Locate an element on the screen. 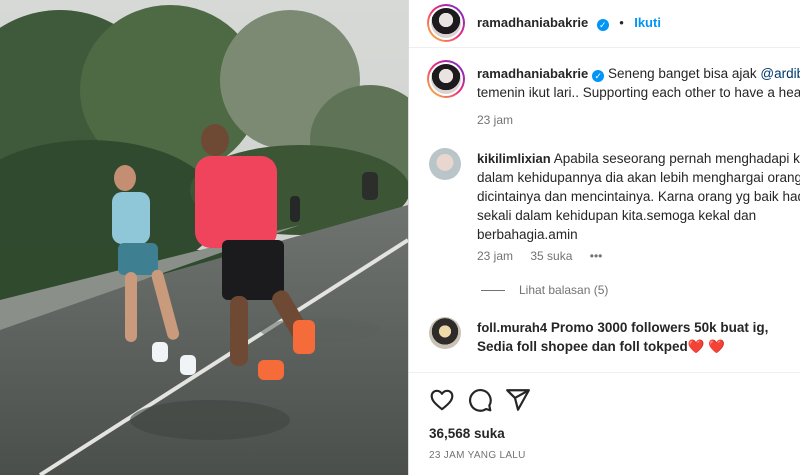  view-replies-button: Lihat balasan (5) is located at coordinates (544, 290).